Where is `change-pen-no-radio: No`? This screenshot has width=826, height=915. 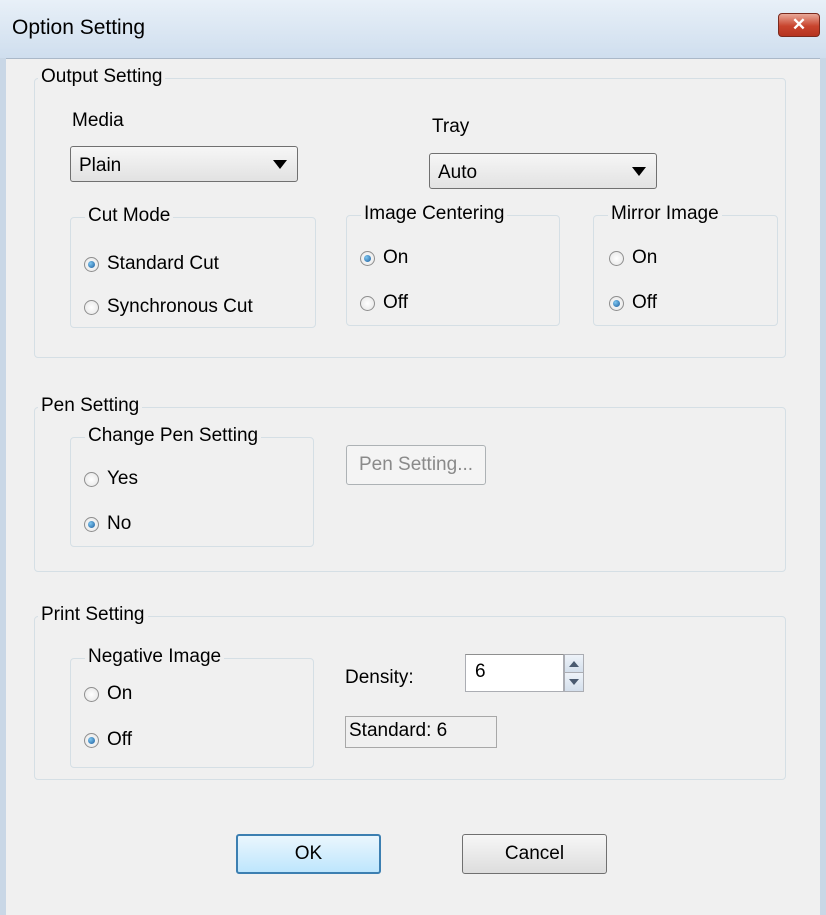
change-pen-no-radio: No is located at coordinates (107, 524).